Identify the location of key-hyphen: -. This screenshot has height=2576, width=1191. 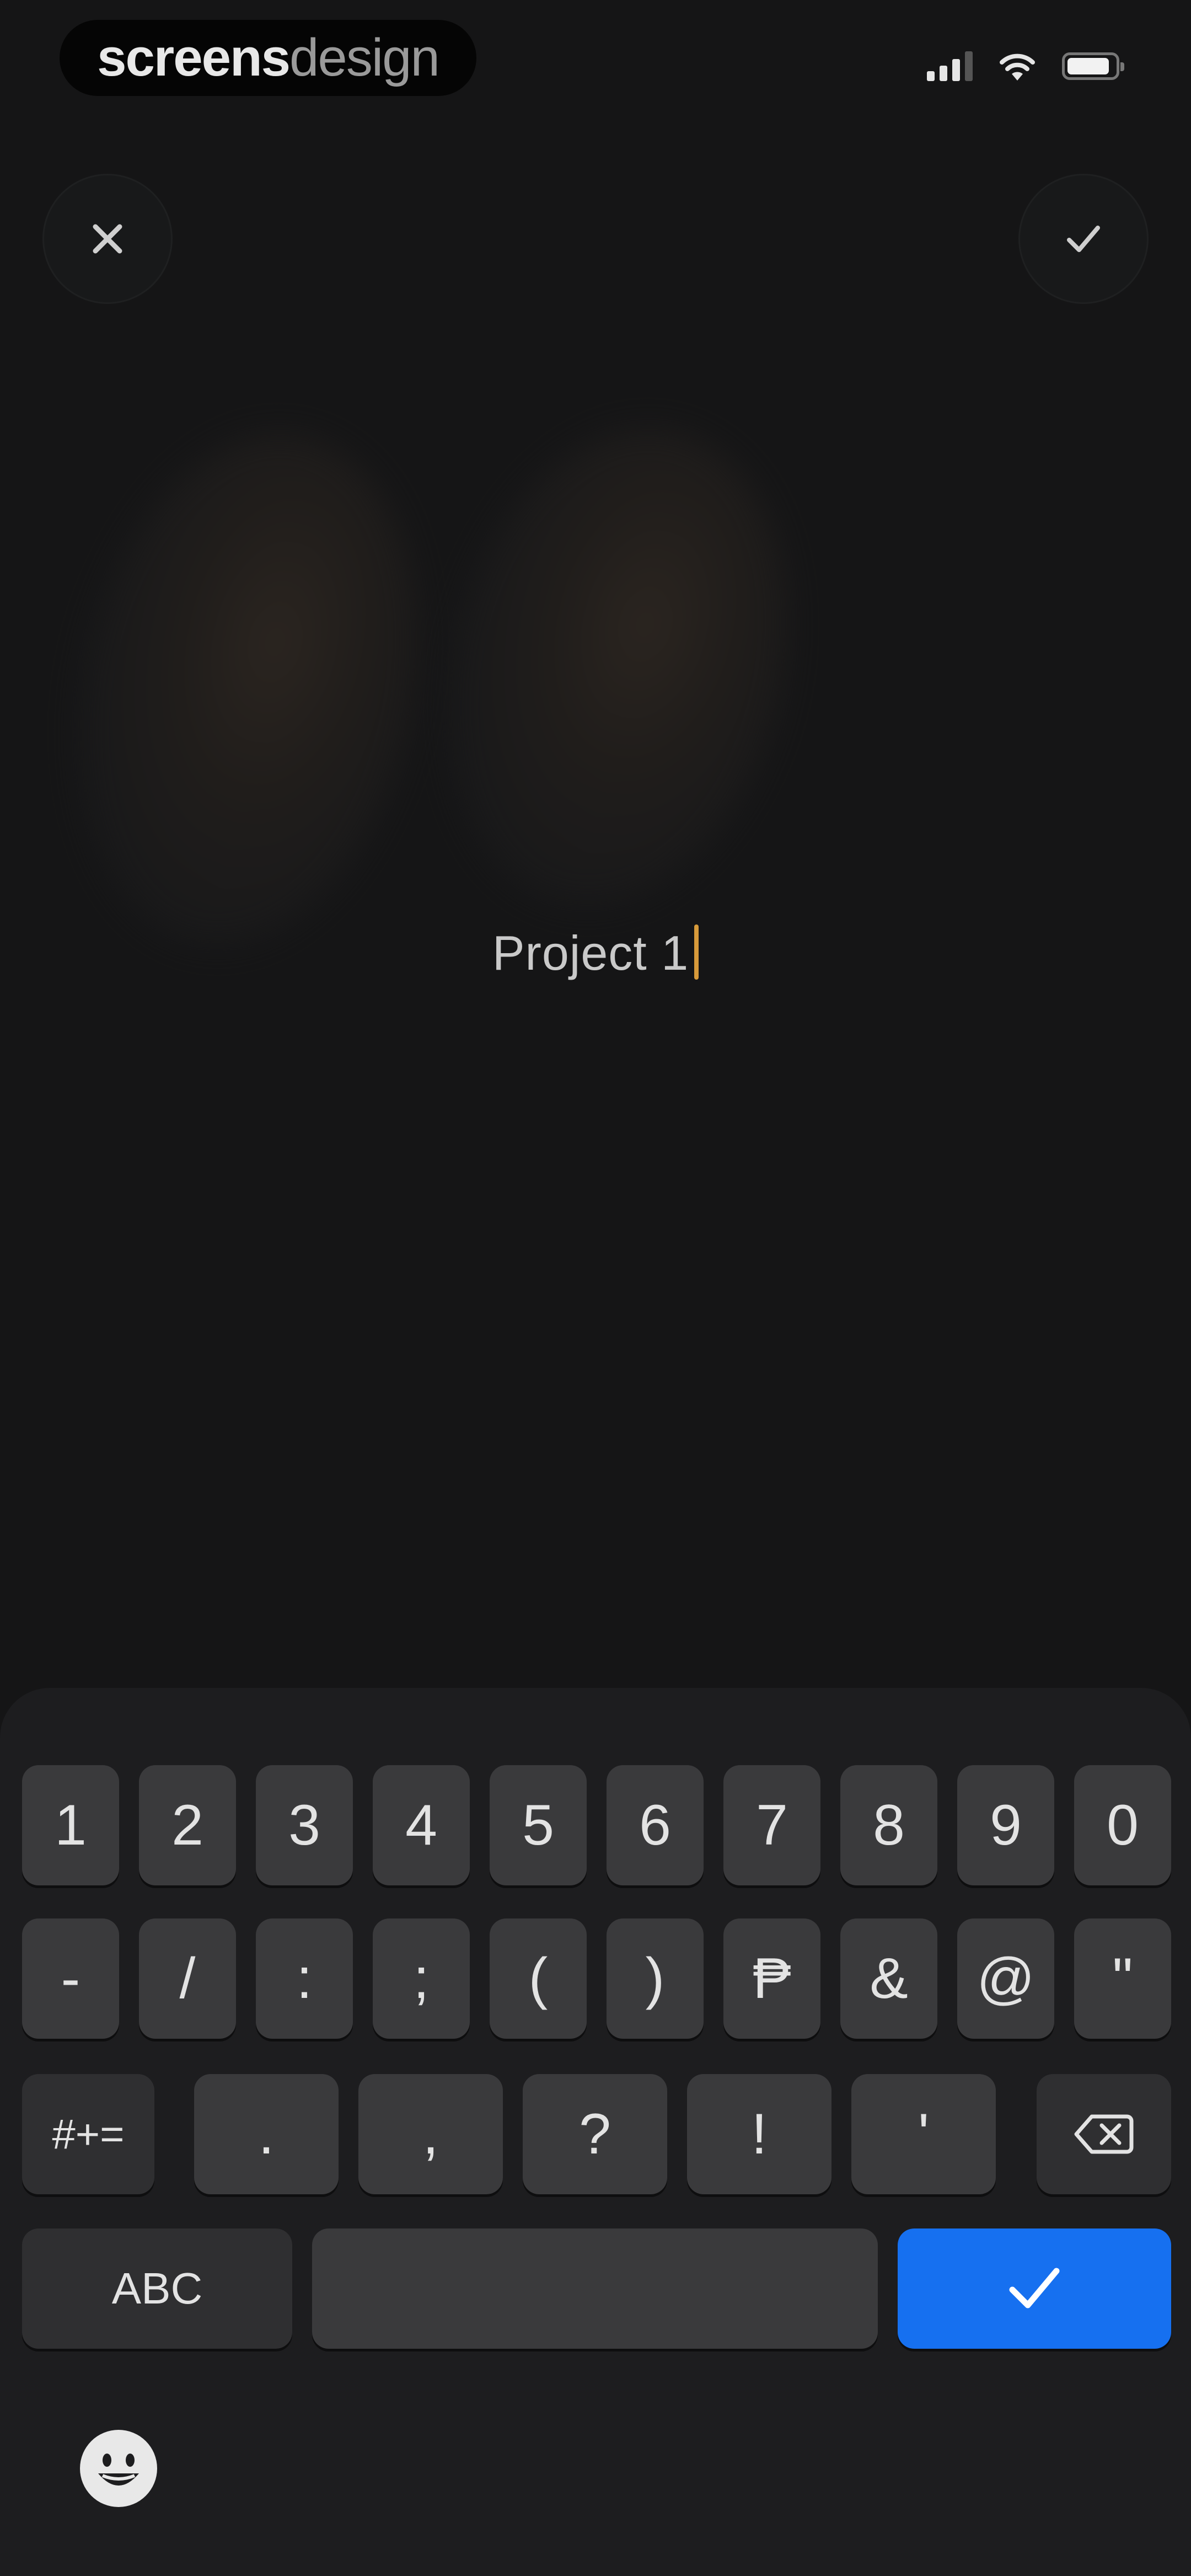
(70, 1978).